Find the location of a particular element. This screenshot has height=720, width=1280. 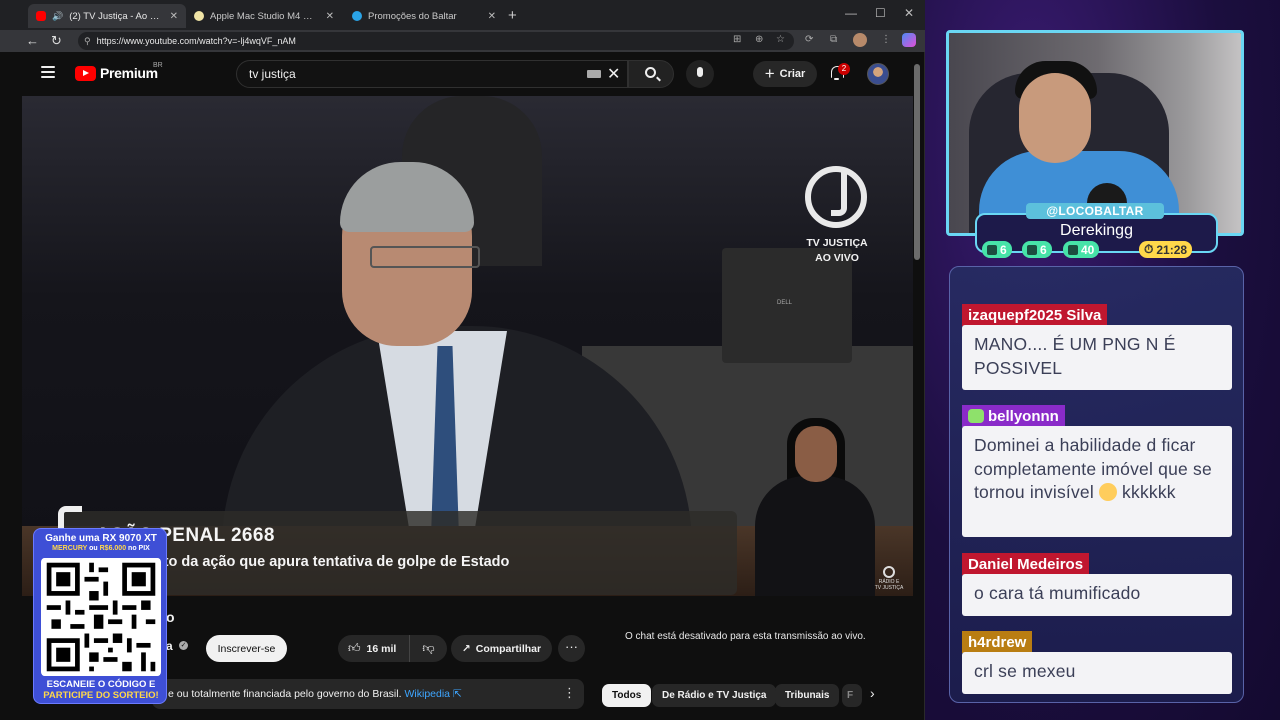

youtube-favicon-icon is located at coordinates (41, 16).